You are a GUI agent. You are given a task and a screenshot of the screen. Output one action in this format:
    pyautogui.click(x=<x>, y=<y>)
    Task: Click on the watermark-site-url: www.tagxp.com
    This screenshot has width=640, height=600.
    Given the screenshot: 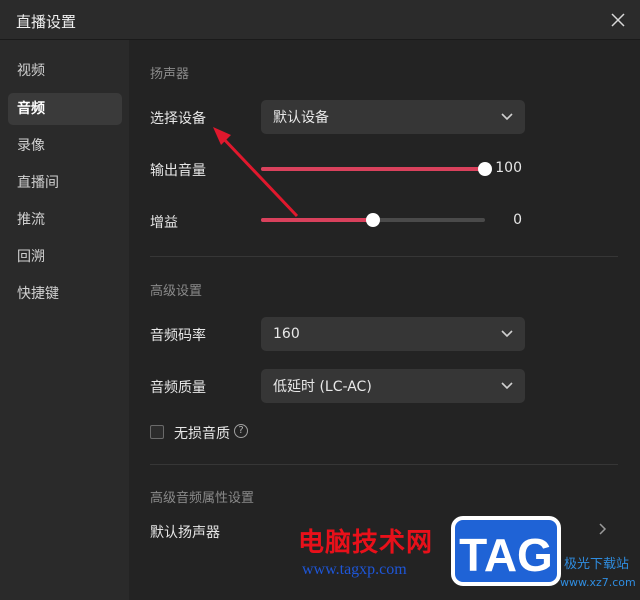 What is the action you would take?
    pyautogui.click(x=354, y=569)
    